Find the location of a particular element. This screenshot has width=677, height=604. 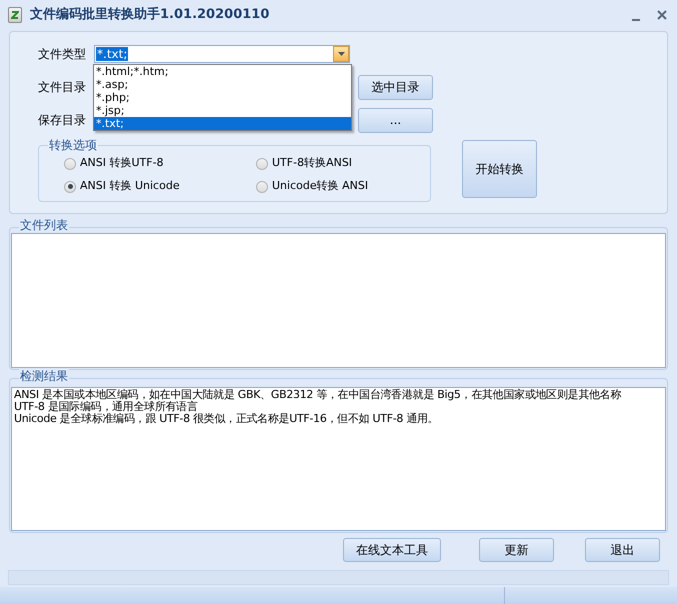

radio-label: ANSI 转换UTF-8 is located at coordinates (122, 163).